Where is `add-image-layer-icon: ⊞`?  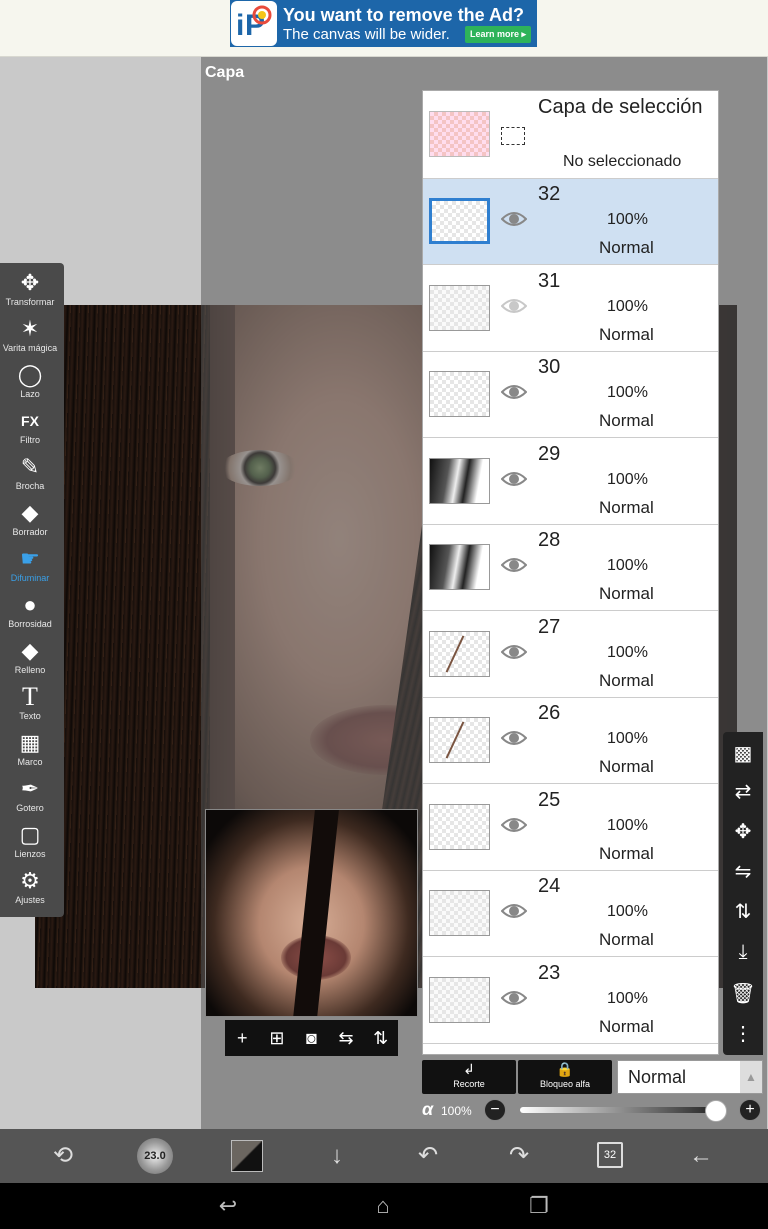 add-image-layer-icon: ⊞ is located at coordinates (277, 1038).